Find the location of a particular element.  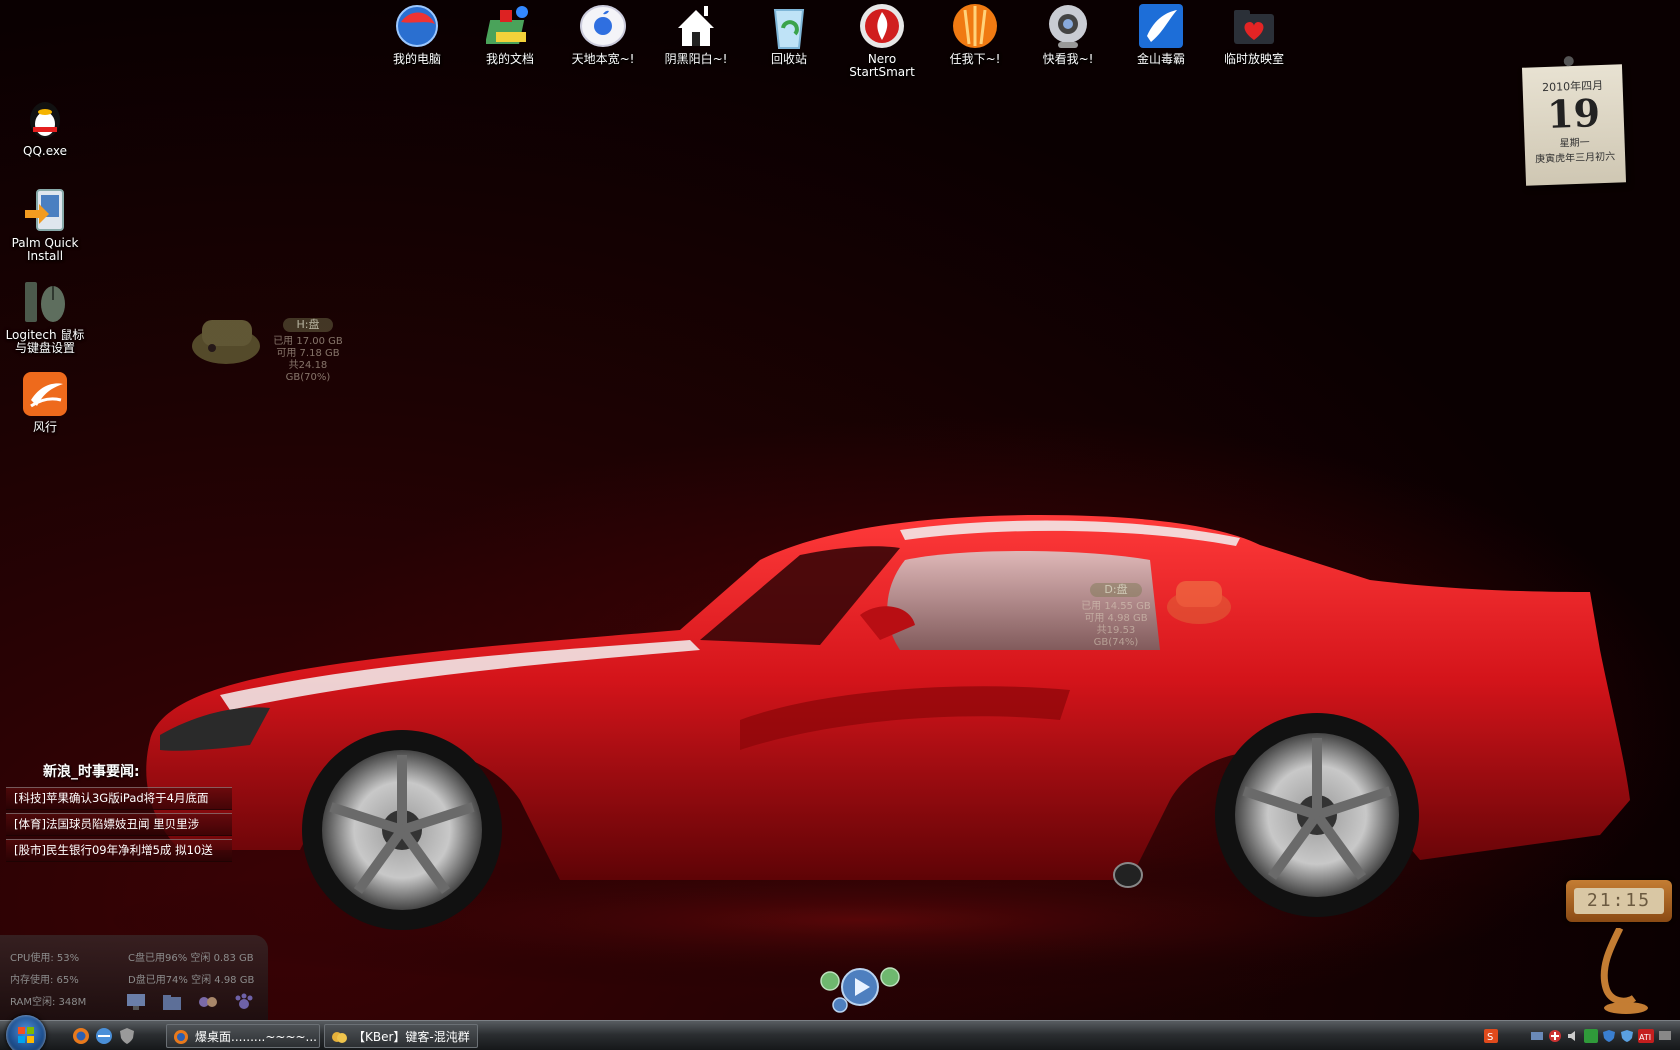

desktop-icon-tiandi: 天地本宽~! is located at coordinates (603, 34).